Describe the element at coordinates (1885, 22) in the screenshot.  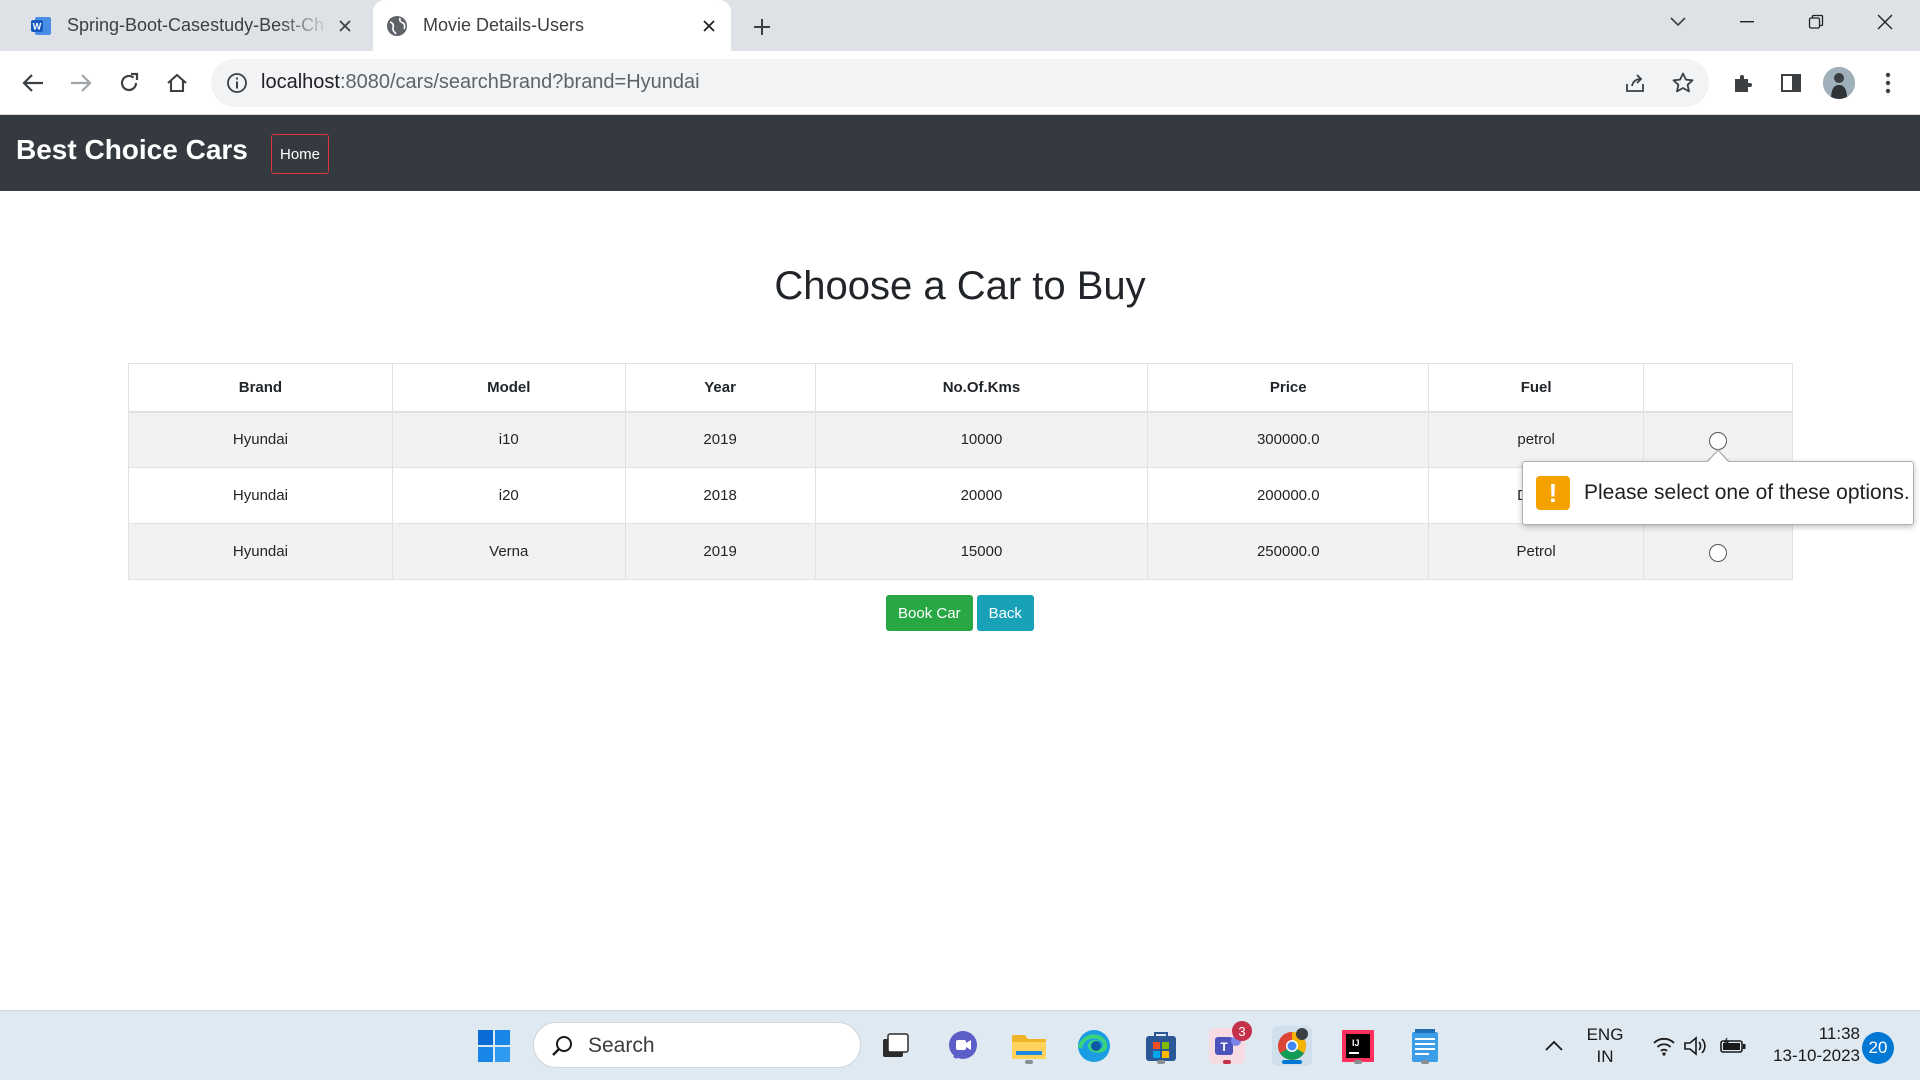
I see `close-window-button` at that location.